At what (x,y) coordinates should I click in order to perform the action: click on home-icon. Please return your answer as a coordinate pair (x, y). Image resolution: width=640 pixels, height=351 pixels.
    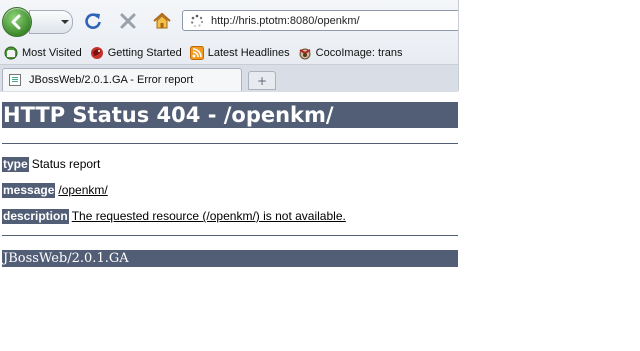
    Looking at the image, I should click on (162, 20).